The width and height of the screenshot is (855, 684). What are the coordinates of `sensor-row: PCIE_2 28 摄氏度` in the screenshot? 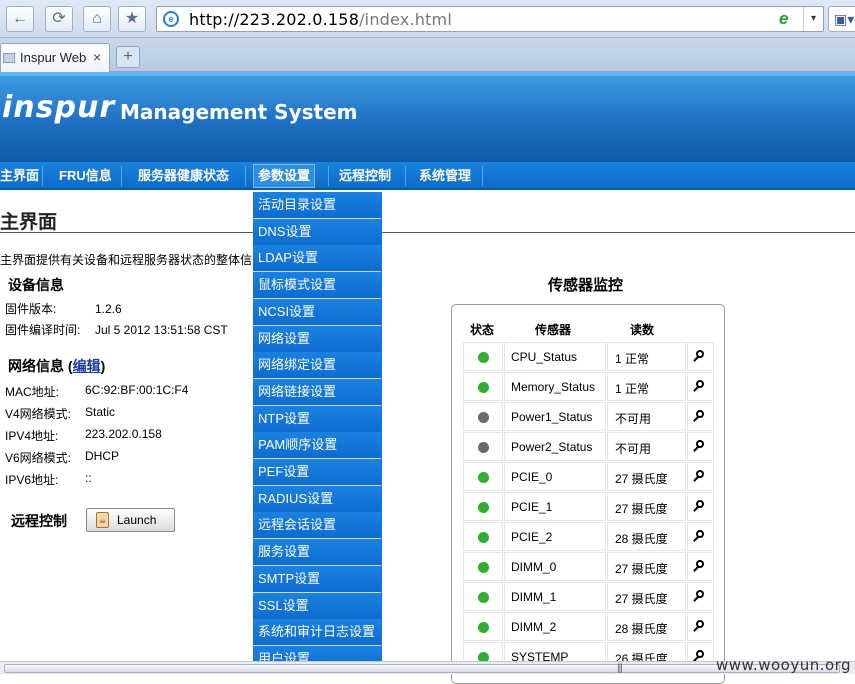 It's located at (588, 537).